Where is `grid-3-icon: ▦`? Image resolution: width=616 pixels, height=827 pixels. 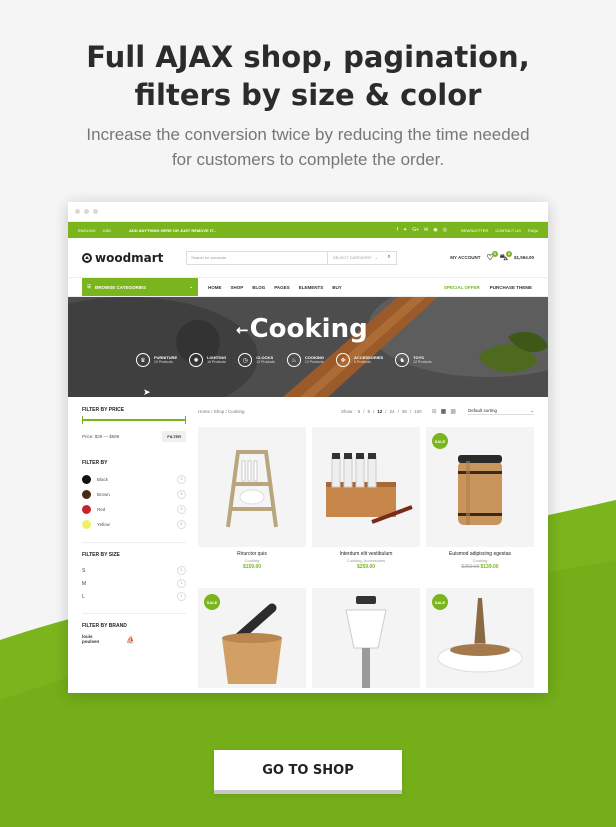
grid-3-icon: ▦ is located at coordinates (444, 411).